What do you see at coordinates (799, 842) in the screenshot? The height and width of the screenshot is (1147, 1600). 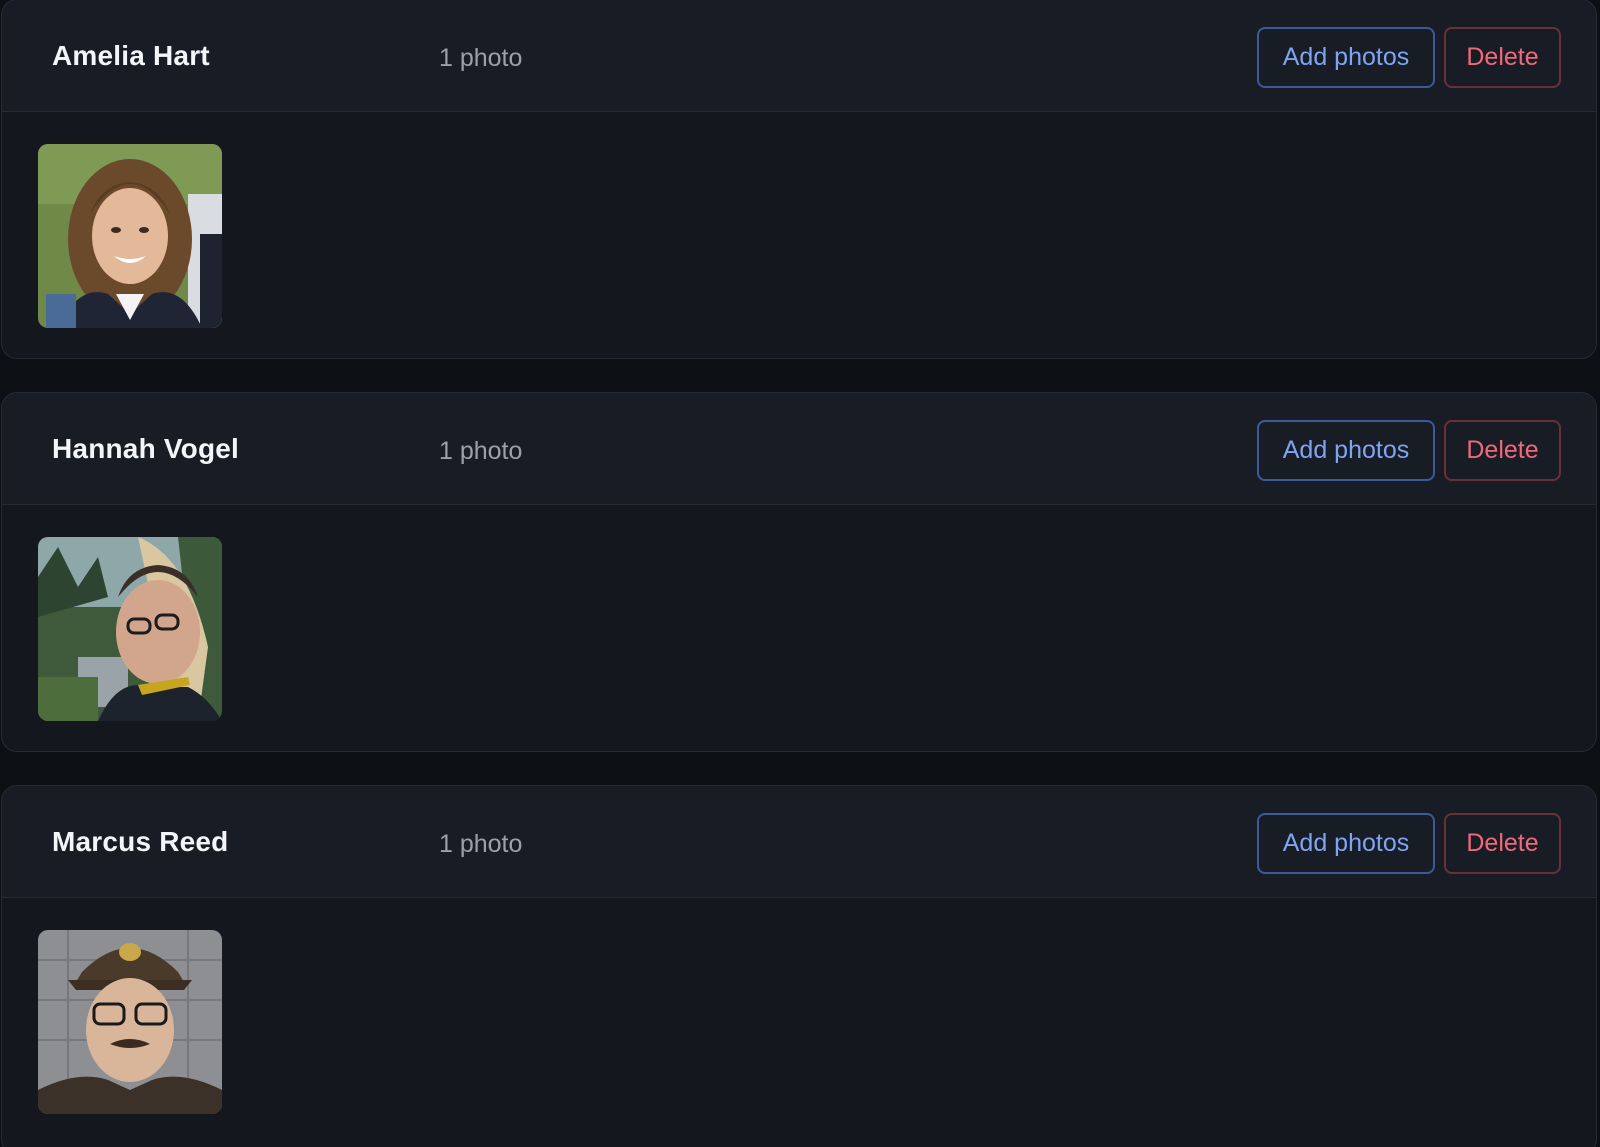 I see `person-card-header: Marcus Reed 1 photo Add photos Delete` at bounding box center [799, 842].